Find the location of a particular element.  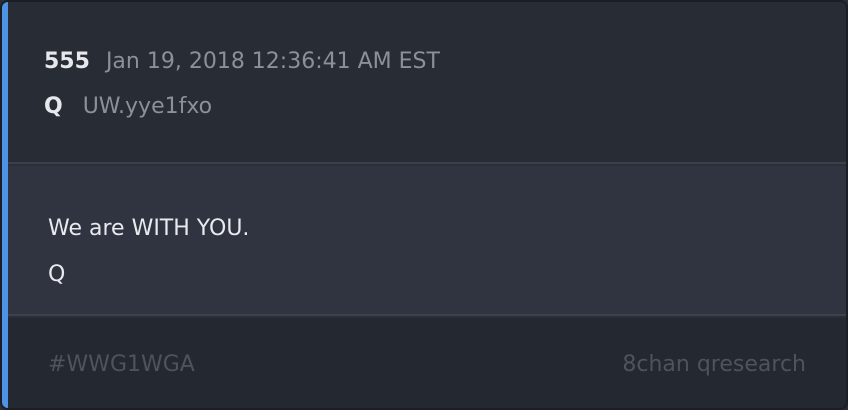

post-meta-row: 555 Jan 19, 2018 12:36:41 AM EST is located at coordinates (242, 61).